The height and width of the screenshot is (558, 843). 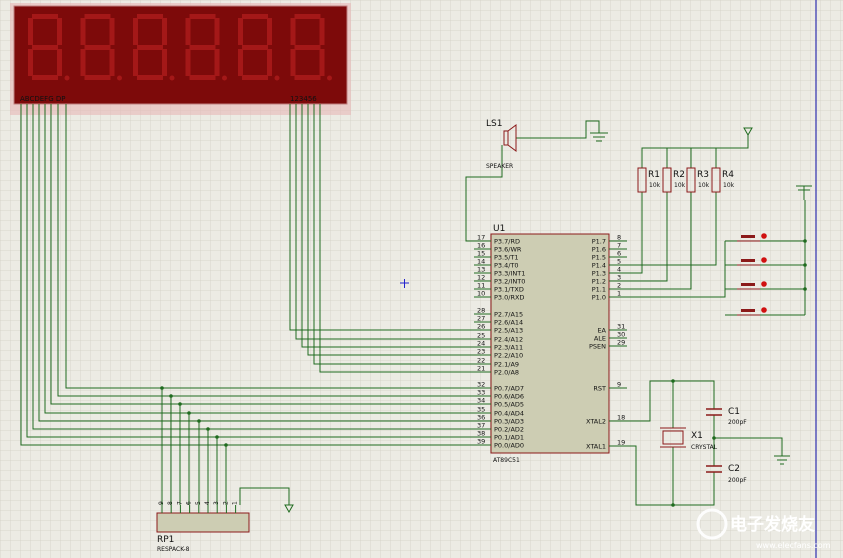 What do you see at coordinates (509, 298) in the screenshot?
I see `mcu-pin-name: P3.0/RXD` at bounding box center [509, 298].